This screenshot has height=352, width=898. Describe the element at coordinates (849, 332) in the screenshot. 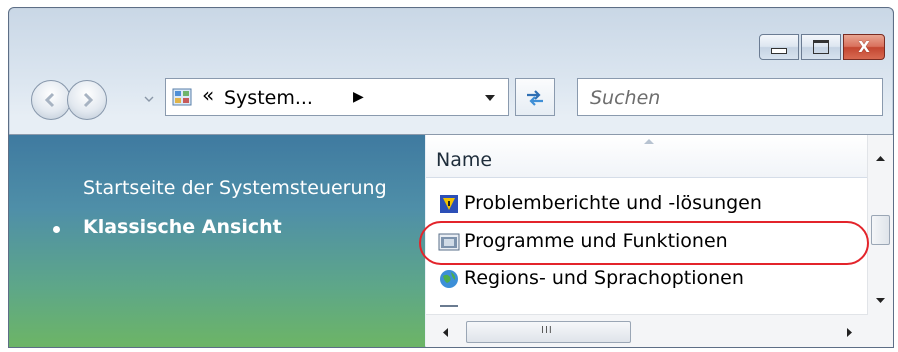

I see `scroll-right-icon` at that location.